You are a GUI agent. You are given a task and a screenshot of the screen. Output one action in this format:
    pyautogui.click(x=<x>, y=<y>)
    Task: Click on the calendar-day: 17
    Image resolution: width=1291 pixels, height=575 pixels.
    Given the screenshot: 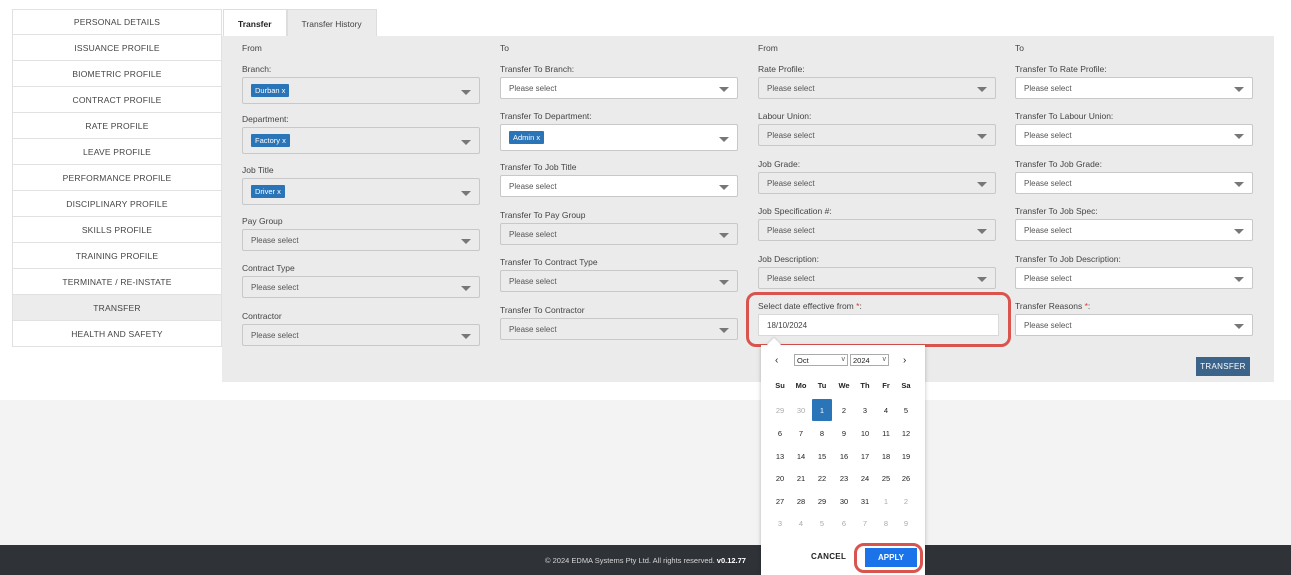 What is the action you would take?
    pyautogui.click(x=865, y=456)
    